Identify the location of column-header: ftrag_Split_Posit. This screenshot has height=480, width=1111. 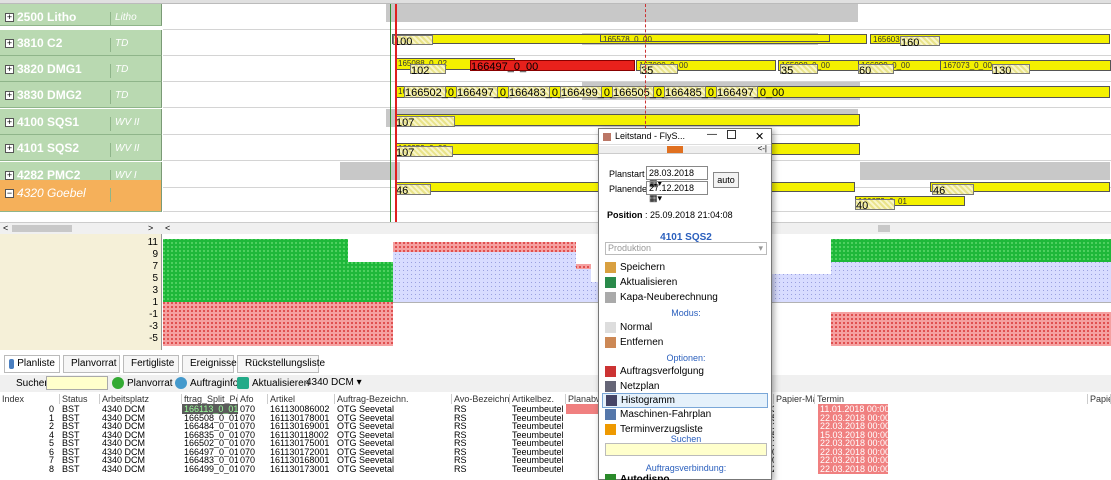
(210, 399).